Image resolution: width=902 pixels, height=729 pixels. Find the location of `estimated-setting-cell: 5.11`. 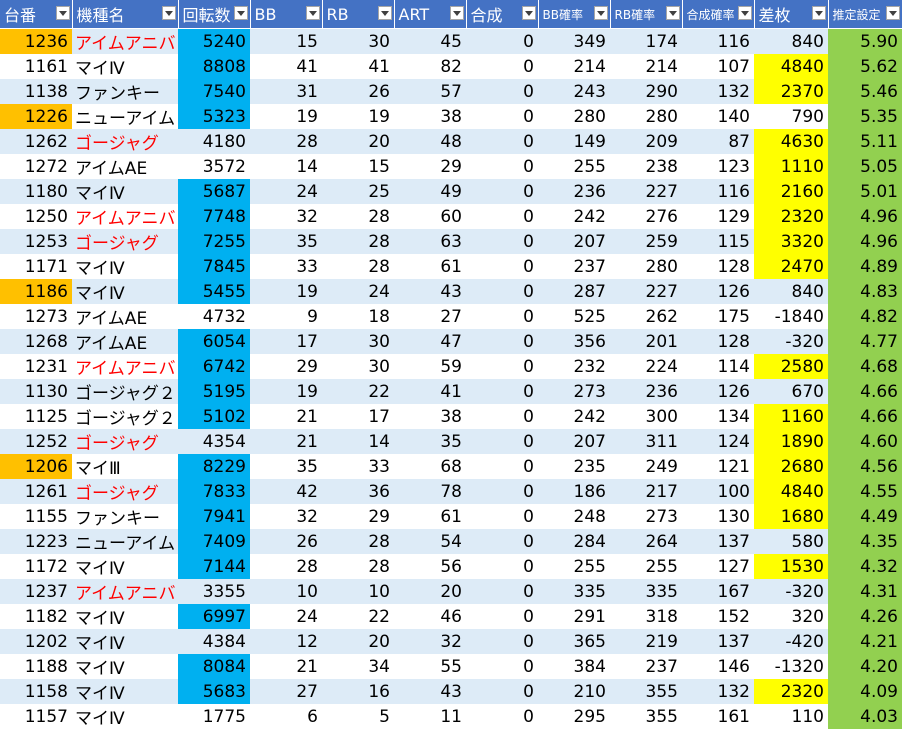

estimated-setting-cell: 5.11 is located at coordinates (865, 141).